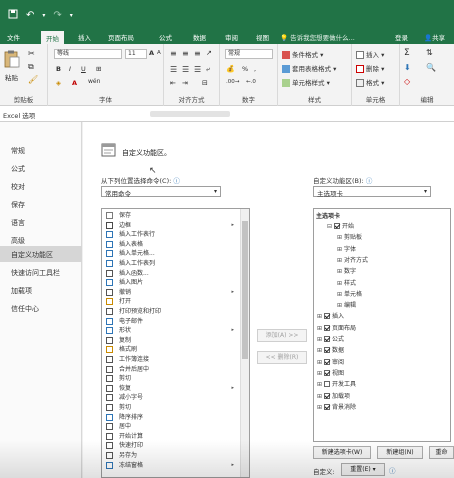  Describe the element at coordinates (330, 226) in the screenshot. I see `collapse-icon: ⊟` at that location.